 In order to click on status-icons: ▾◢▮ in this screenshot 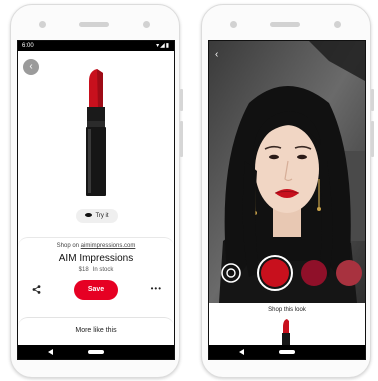, I will do `click(163, 46)`.